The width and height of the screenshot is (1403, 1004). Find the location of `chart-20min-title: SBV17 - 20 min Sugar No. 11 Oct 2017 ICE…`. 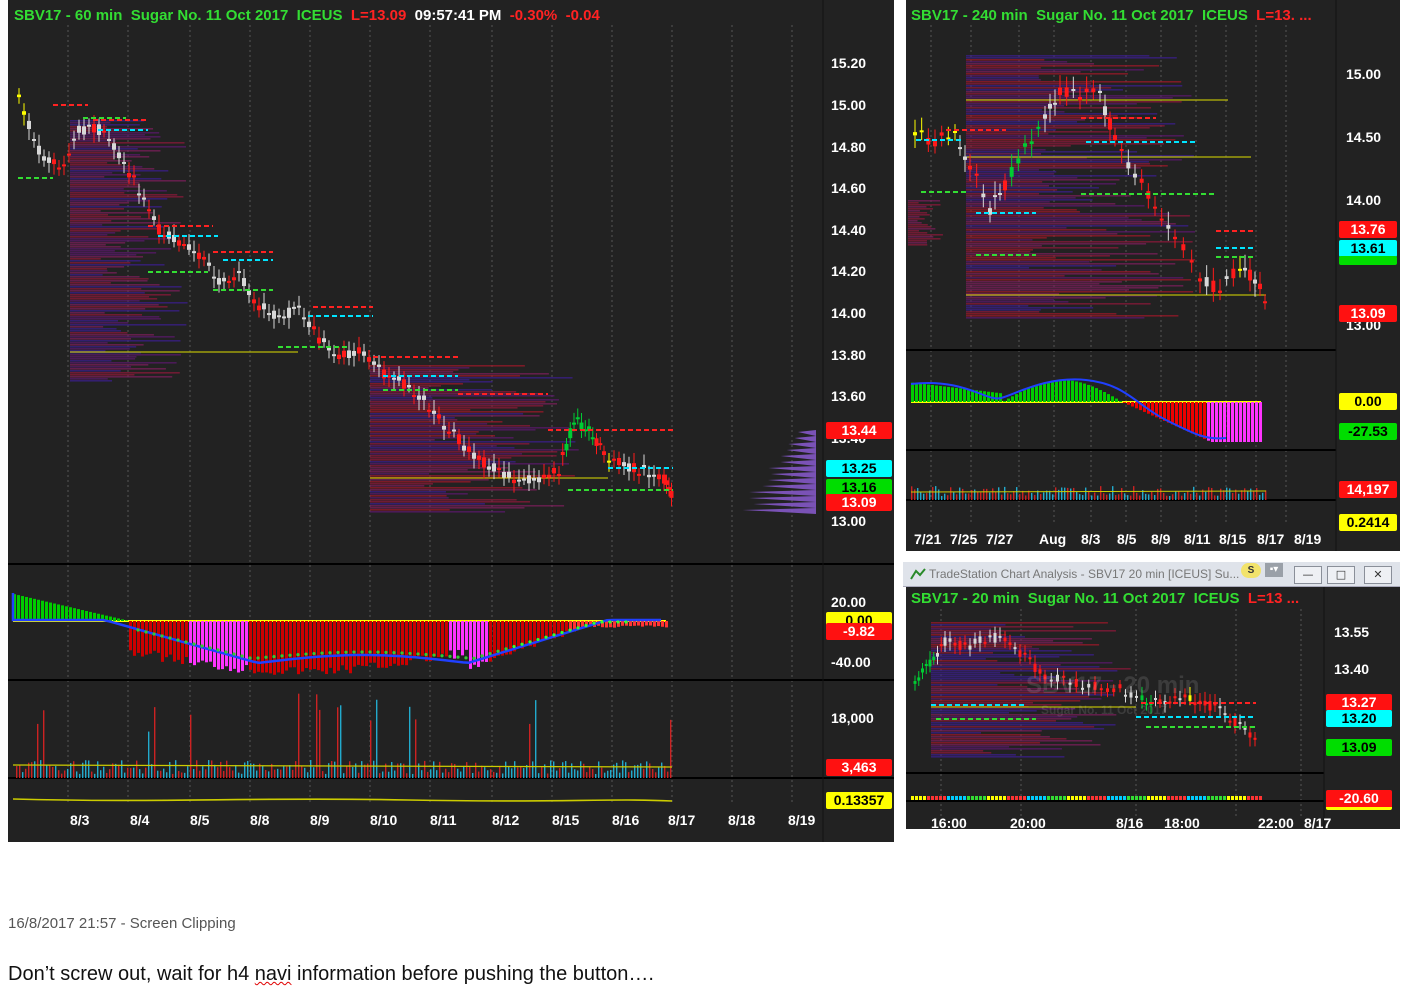

chart-20min-title: SBV17 - 20 min Sugar No. 11 Oct 2017 ICE… is located at coordinates (1105, 598).